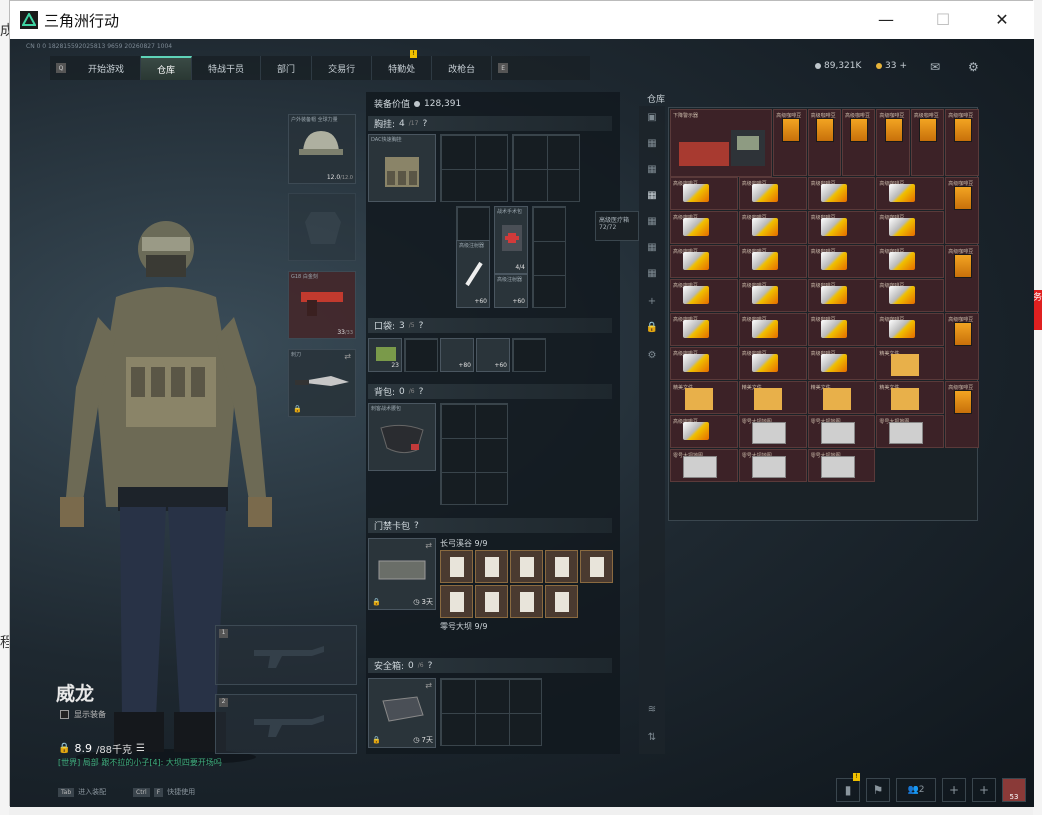 The height and width of the screenshot is (815, 1042). What do you see at coordinates (342, 68) in the screenshot?
I see `tab-trading: 交易行` at bounding box center [342, 68].